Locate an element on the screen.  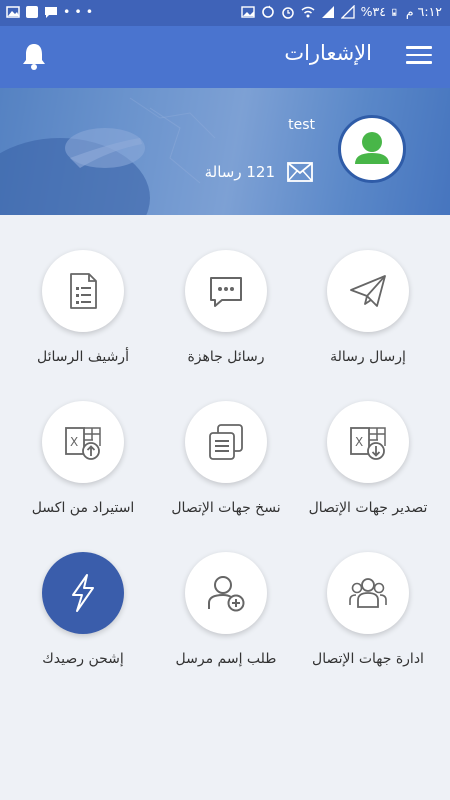
paper-plane-icon is located at coordinates (368, 291).